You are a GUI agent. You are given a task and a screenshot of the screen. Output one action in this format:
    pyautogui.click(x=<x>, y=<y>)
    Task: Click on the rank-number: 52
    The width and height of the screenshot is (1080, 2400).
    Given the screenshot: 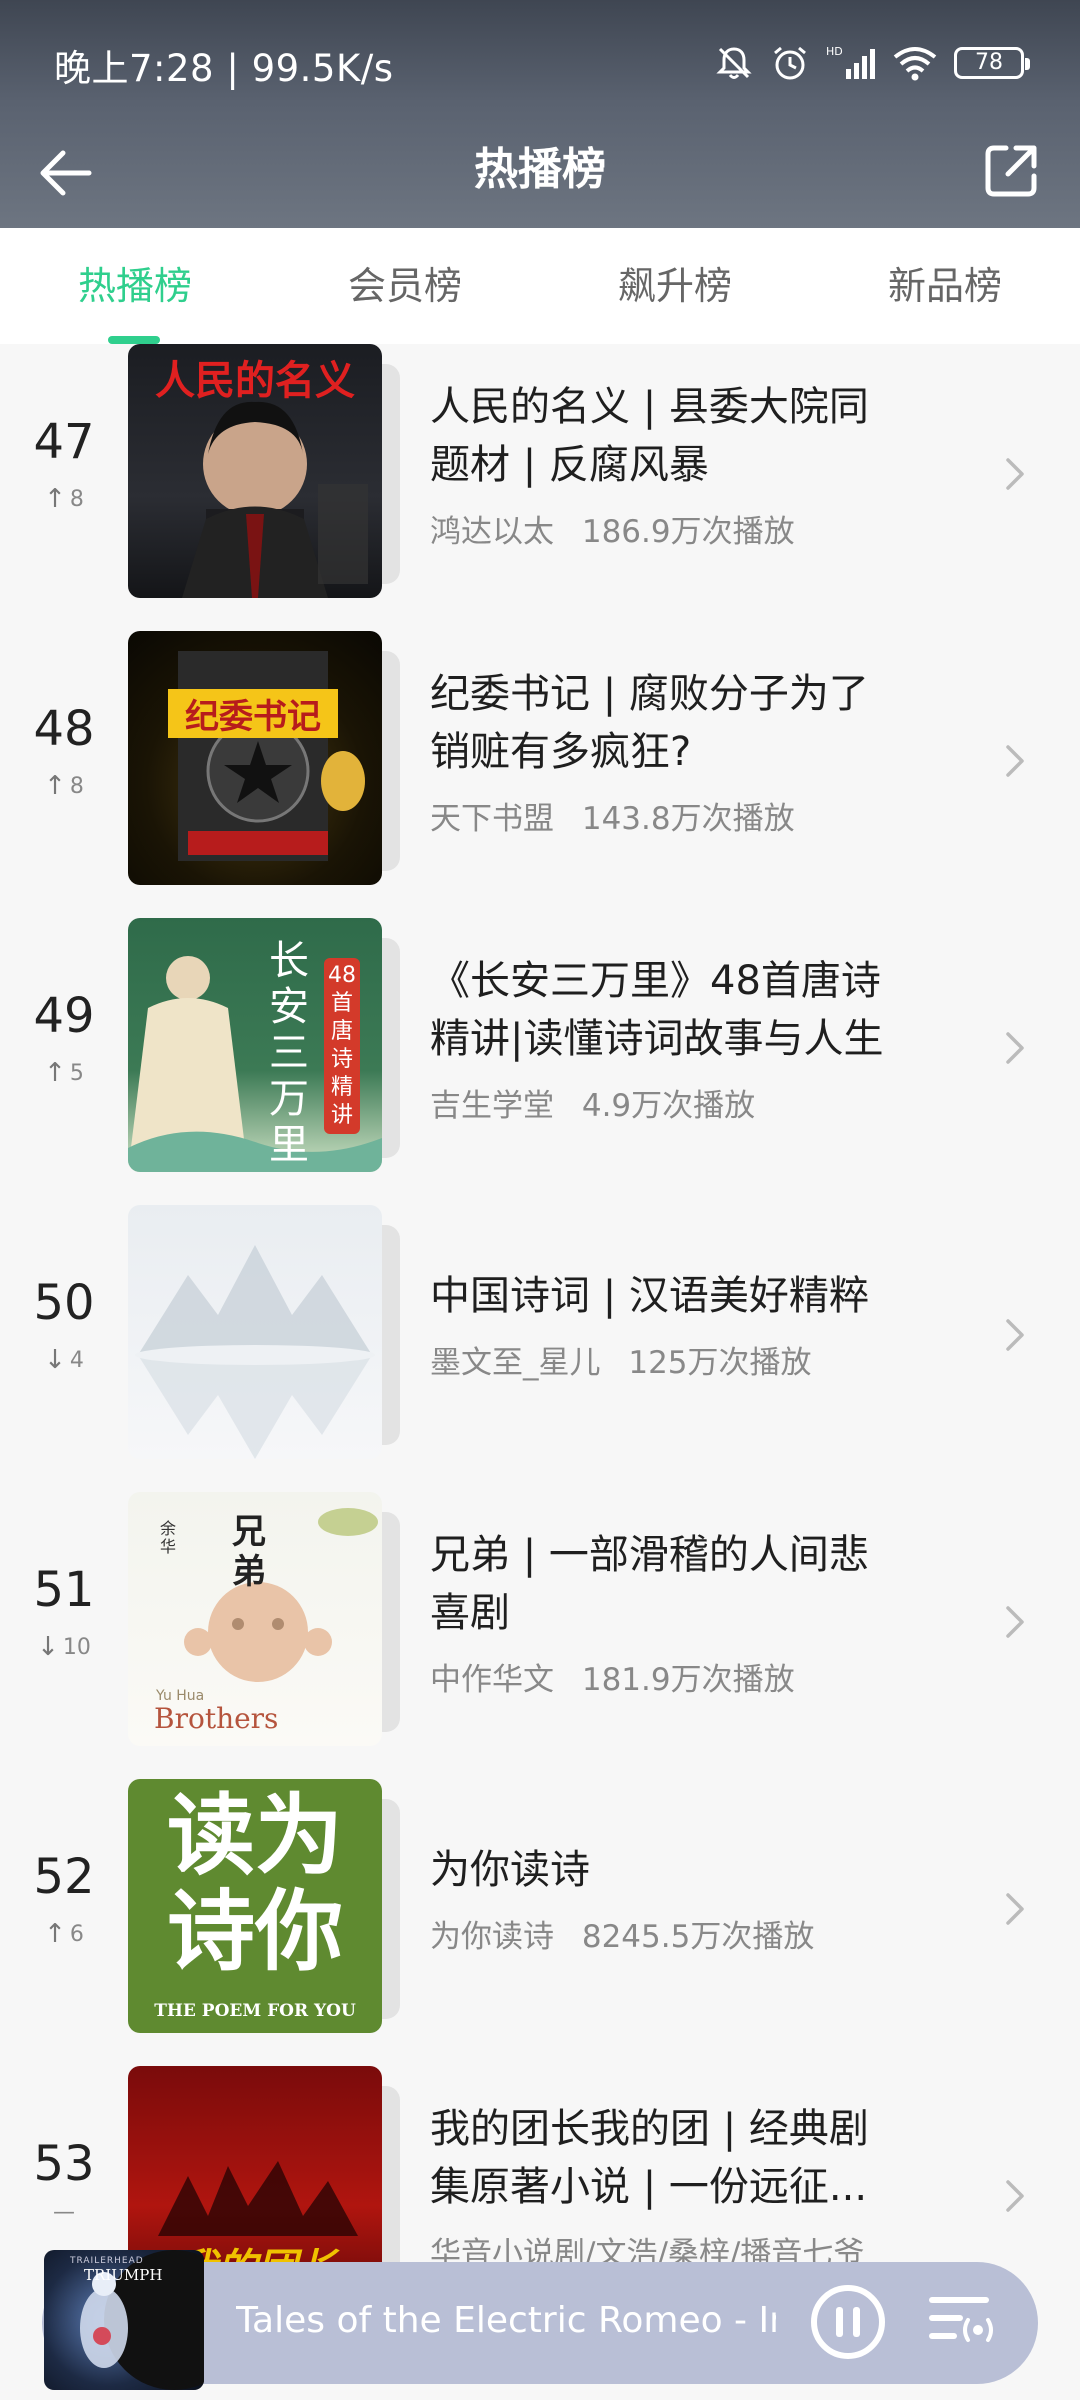 What is the action you would take?
    pyautogui.click(x=64, y=1877)
    